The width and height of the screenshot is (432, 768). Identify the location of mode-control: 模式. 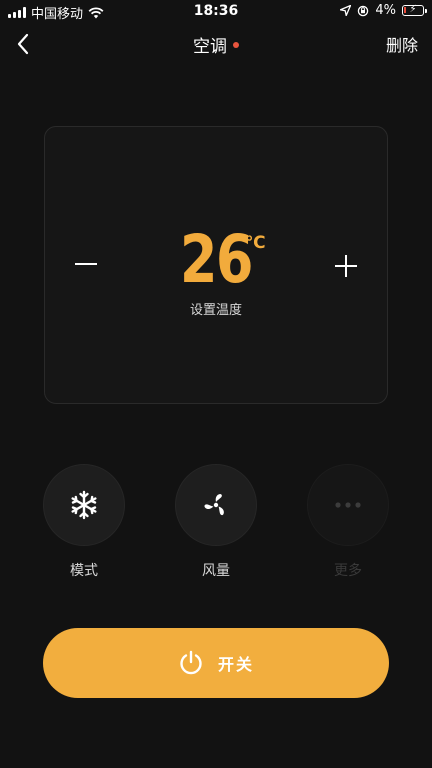
(84, 522).